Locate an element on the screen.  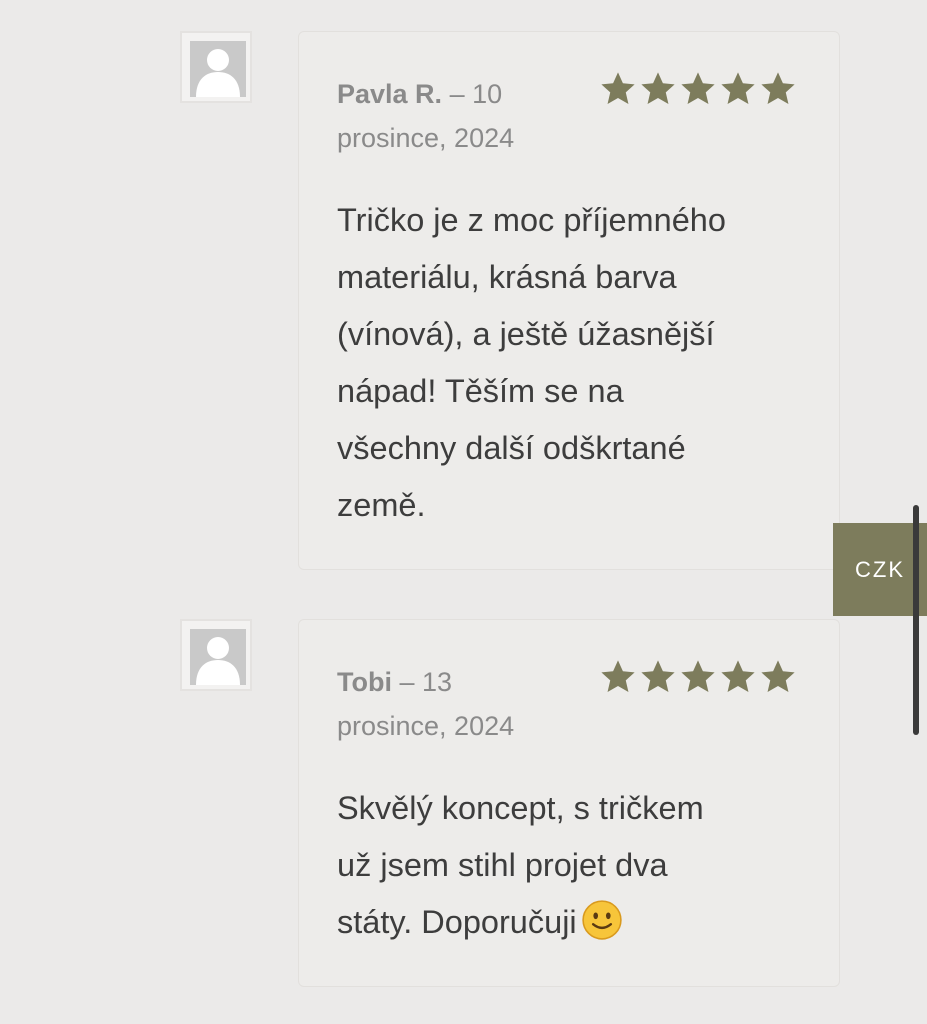
review-date-day: – 10 is located at coordinates (476, 94).